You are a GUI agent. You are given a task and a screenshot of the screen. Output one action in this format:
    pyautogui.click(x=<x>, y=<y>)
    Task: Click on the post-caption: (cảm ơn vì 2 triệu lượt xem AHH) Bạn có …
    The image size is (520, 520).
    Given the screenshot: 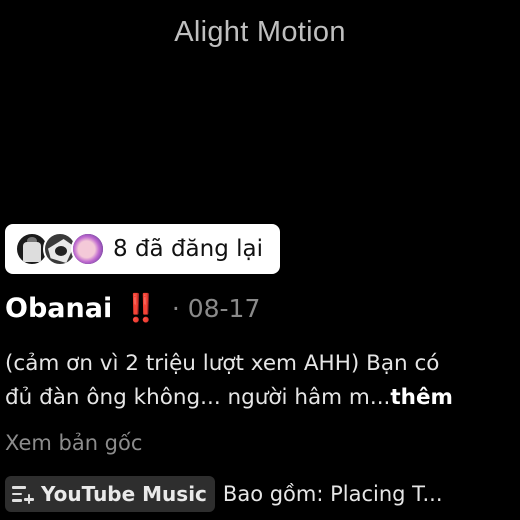 What is the action you would take?
    pyautogui.click(x=260, y=381)
    